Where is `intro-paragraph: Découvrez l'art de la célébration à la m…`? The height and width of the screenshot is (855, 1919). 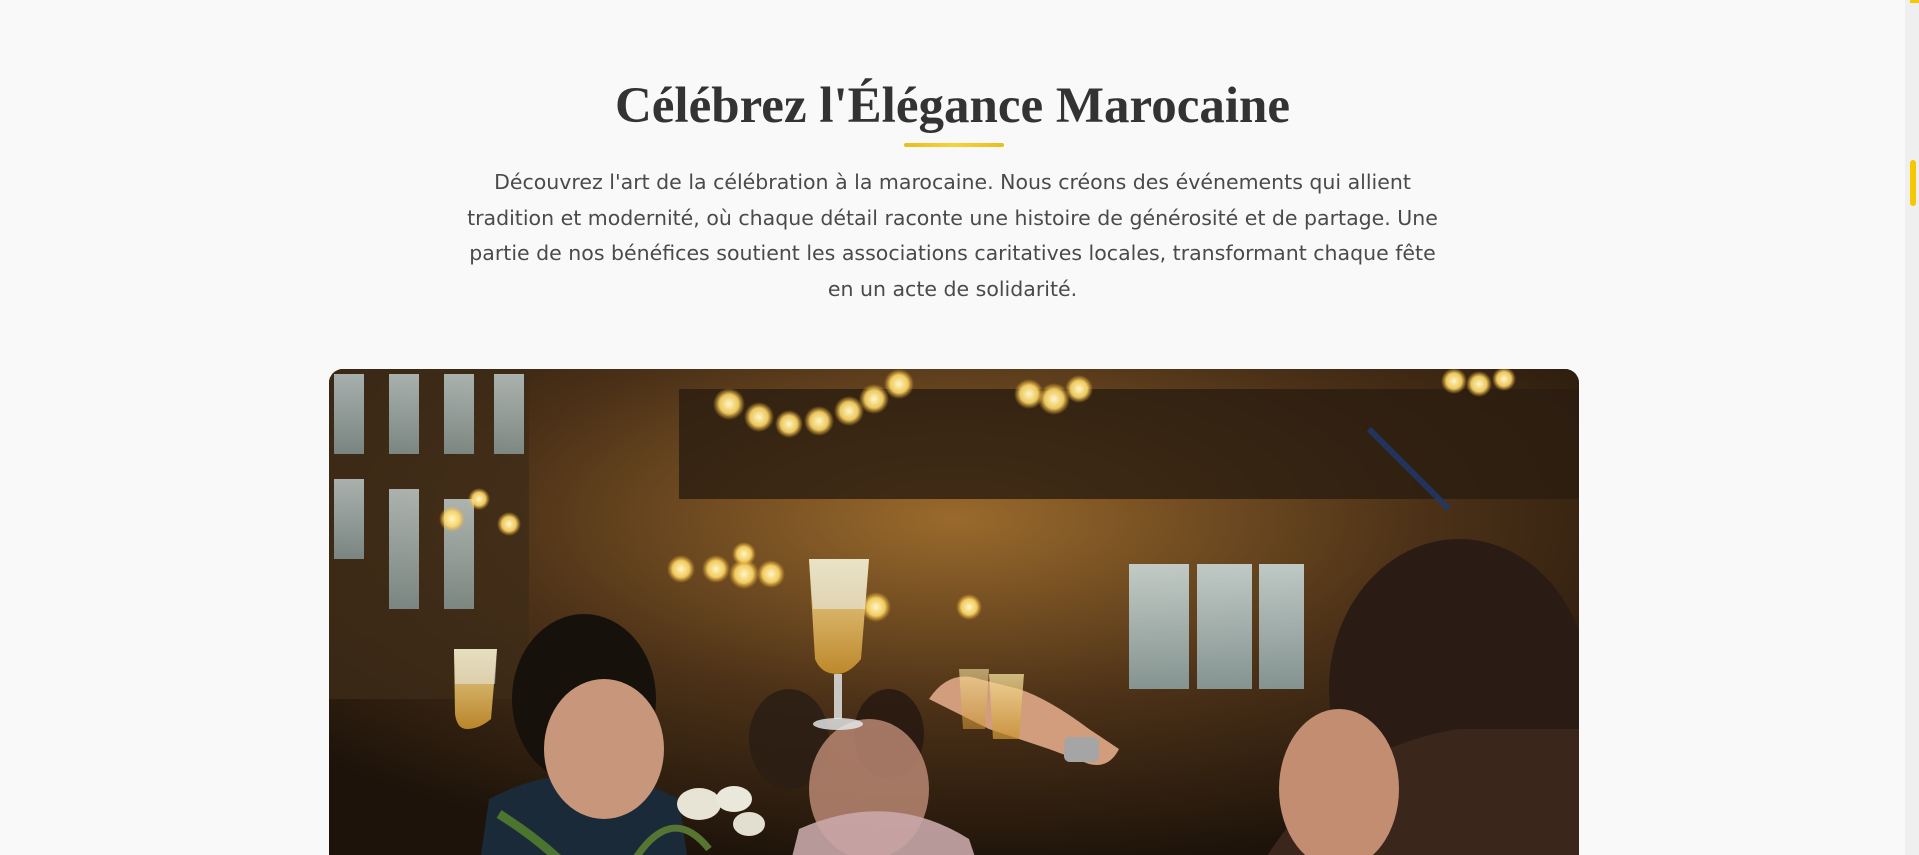
intro-paragraph: Découvrez l'art de la célébration à la m… is located at coordinates (952, 235).